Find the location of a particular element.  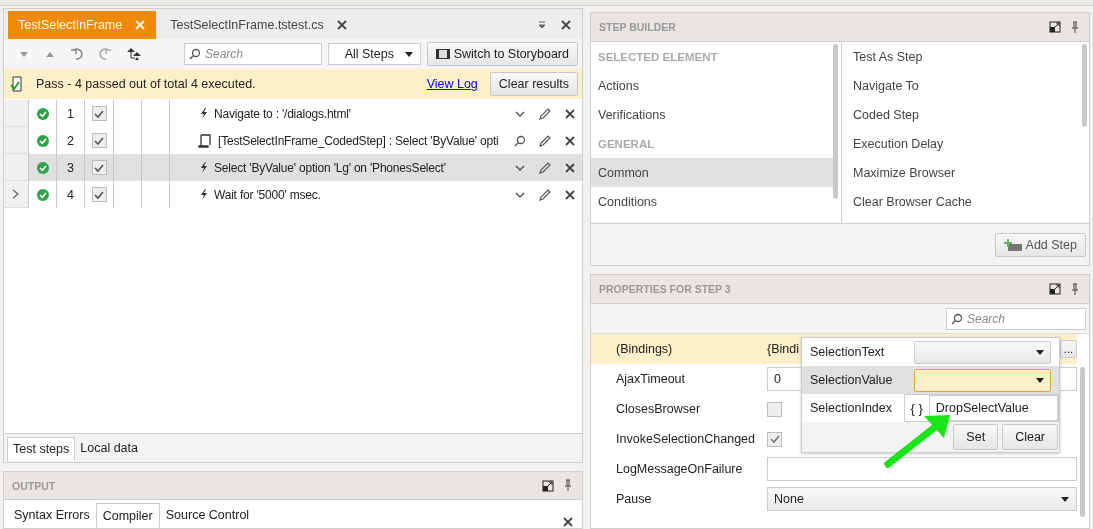

step-row: 4 Wait for '5000' msec. is located at coordinates (293, 194).